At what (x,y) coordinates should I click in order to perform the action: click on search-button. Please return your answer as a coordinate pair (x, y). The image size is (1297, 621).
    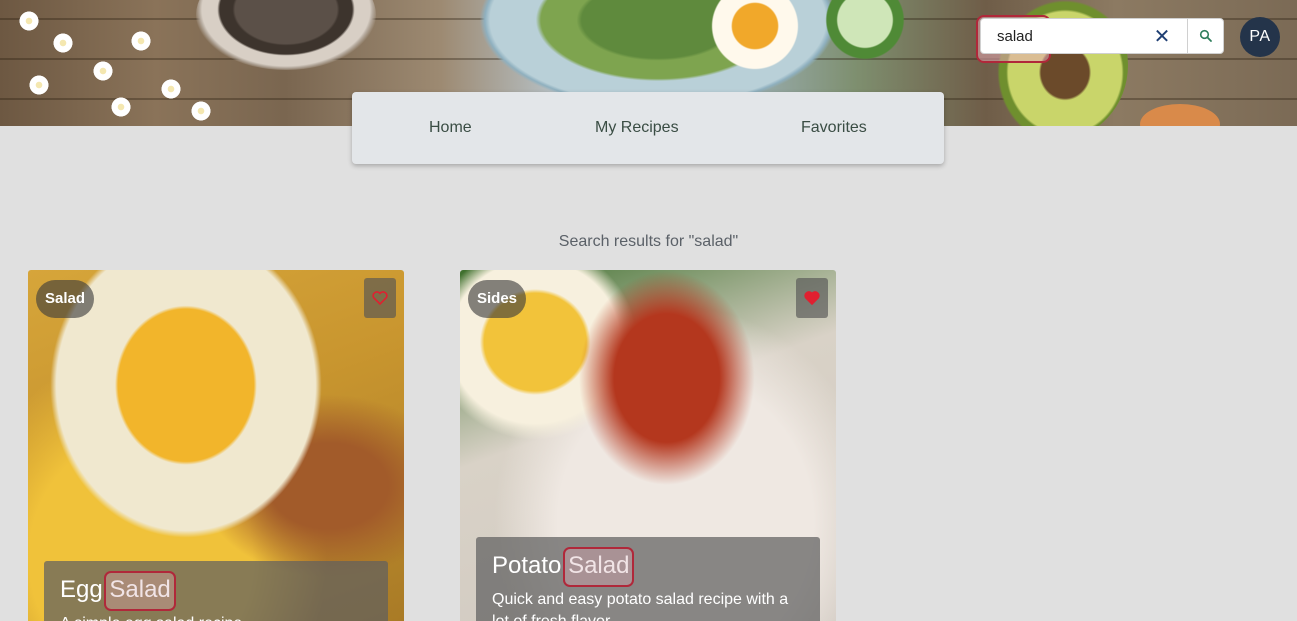
    Looking at the image, I should click on (1205, 36).